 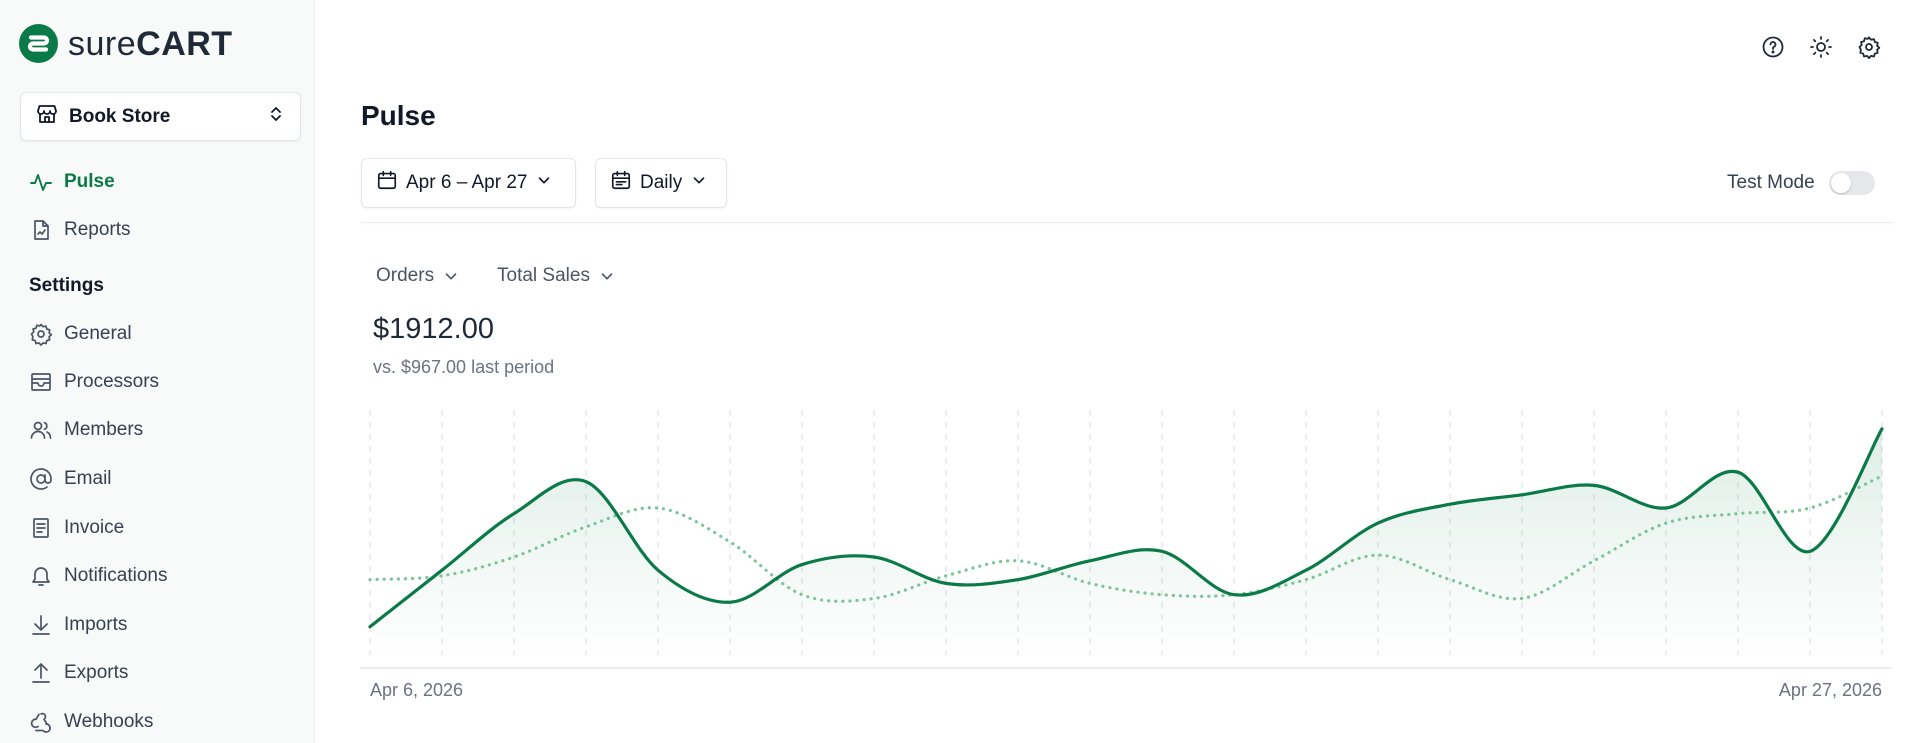 I want to click on metric-dropdown-total-sales: Total Sales, so click(x=556, y=276).